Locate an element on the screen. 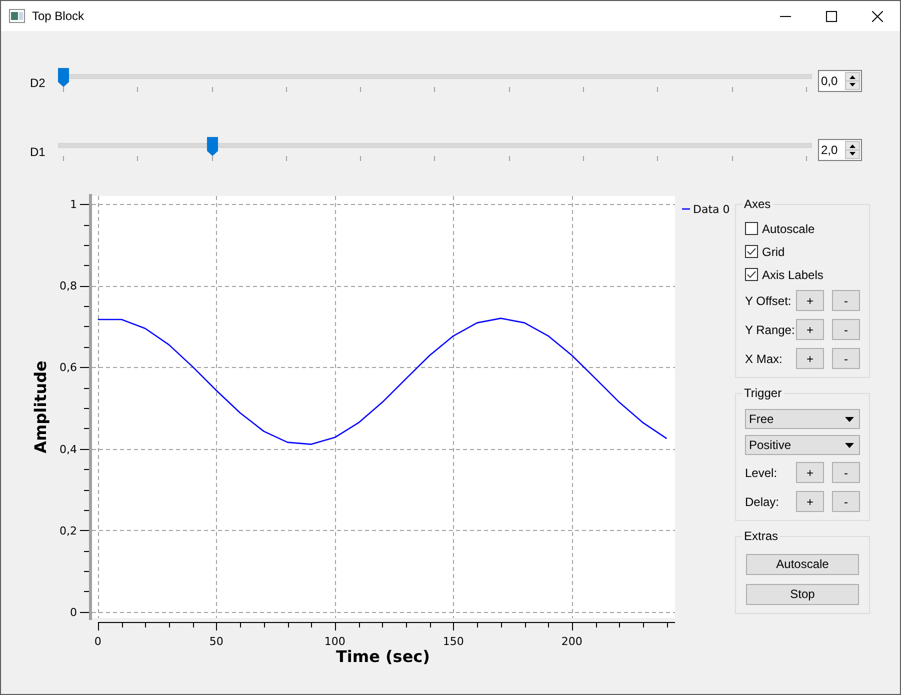 The height and width of the screenshot is (695, 901). tick-label: 100 is located at coordinates (335, 641).